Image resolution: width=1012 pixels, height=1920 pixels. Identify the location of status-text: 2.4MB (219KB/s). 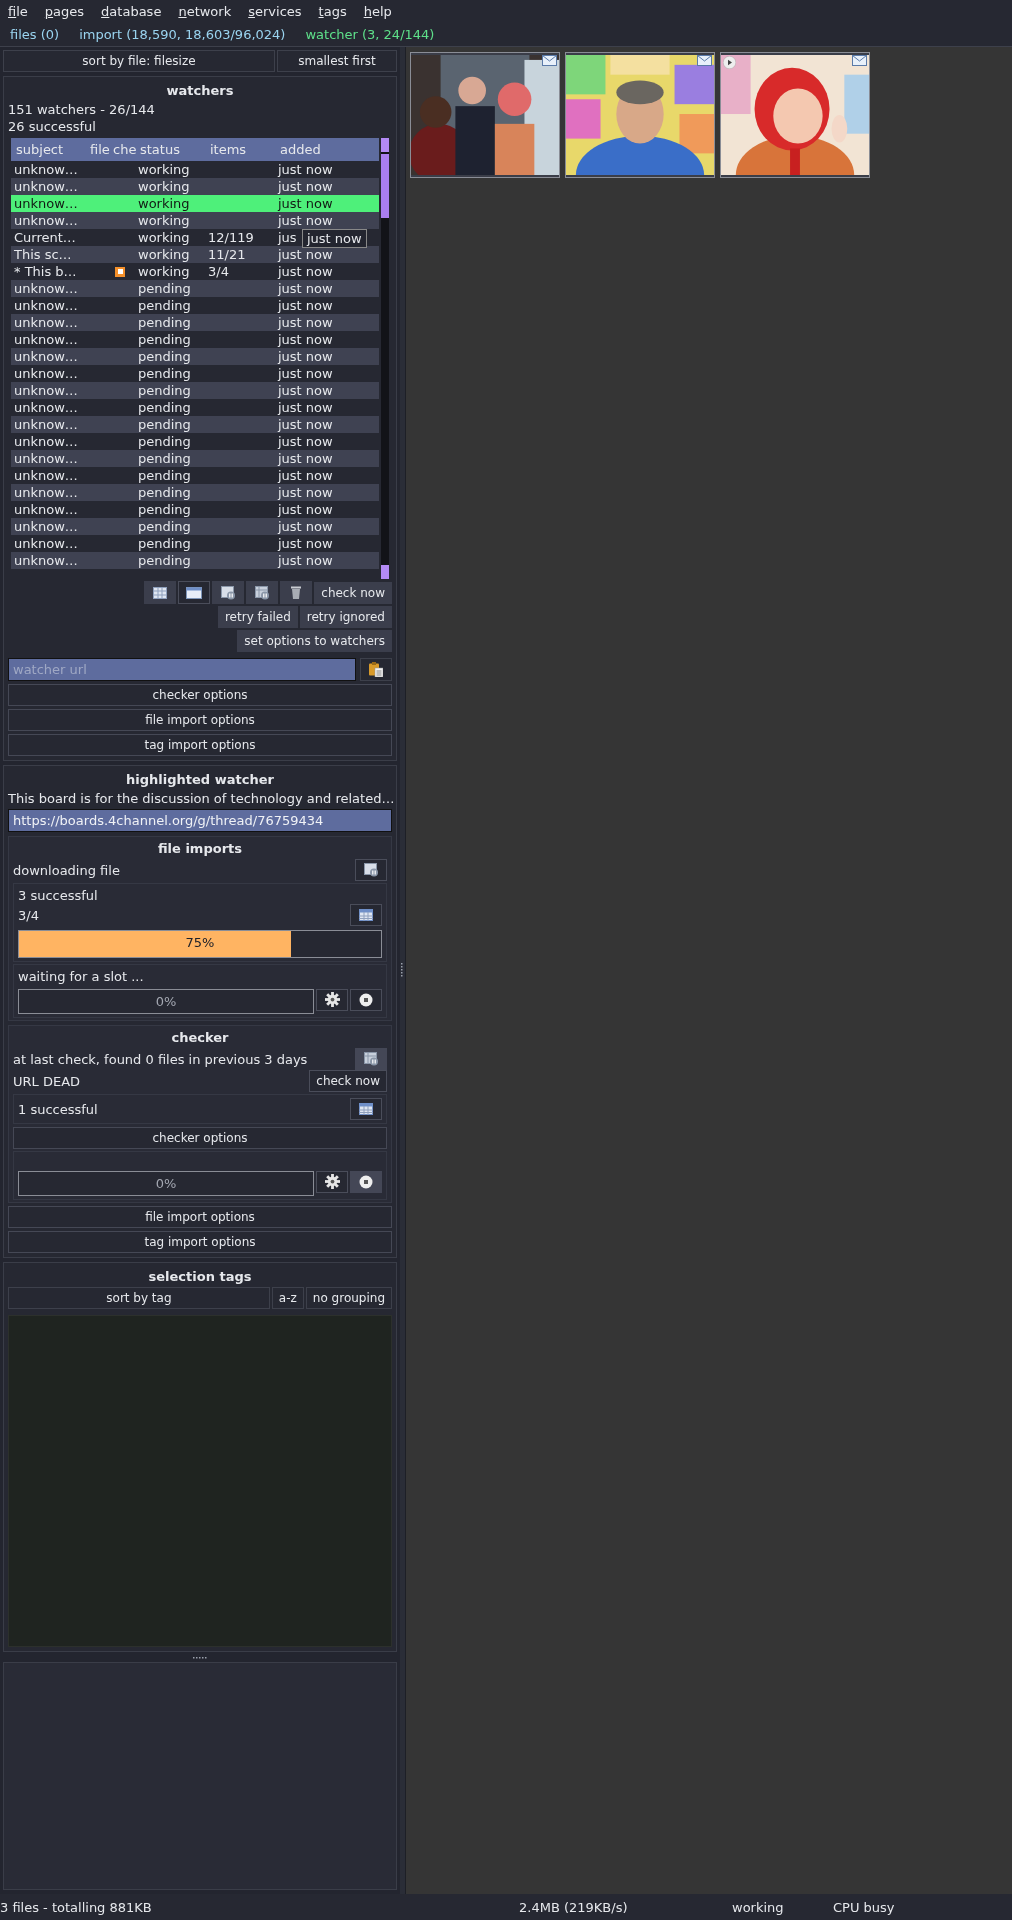
(574, 1907).